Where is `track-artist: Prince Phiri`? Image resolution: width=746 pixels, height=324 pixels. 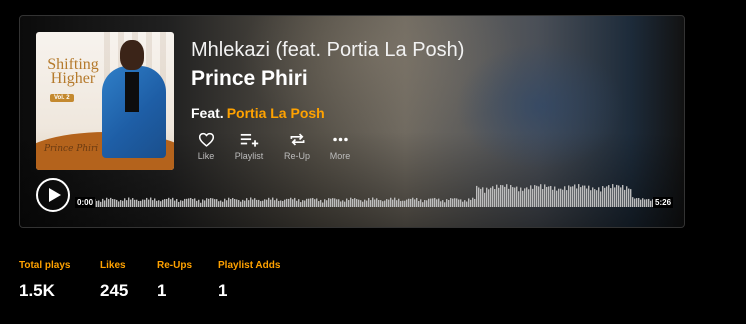 track-artist: Prince Phiri is located at coordinates (249, 79).